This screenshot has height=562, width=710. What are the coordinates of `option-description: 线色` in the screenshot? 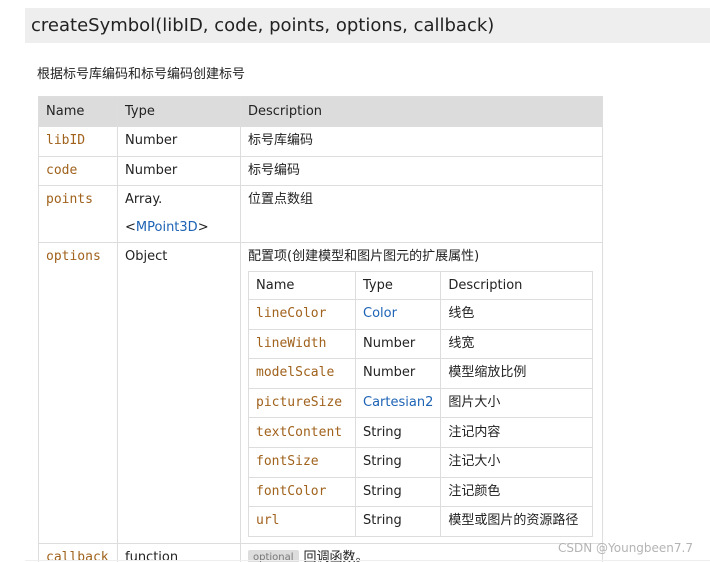 It's located at (461, 314).